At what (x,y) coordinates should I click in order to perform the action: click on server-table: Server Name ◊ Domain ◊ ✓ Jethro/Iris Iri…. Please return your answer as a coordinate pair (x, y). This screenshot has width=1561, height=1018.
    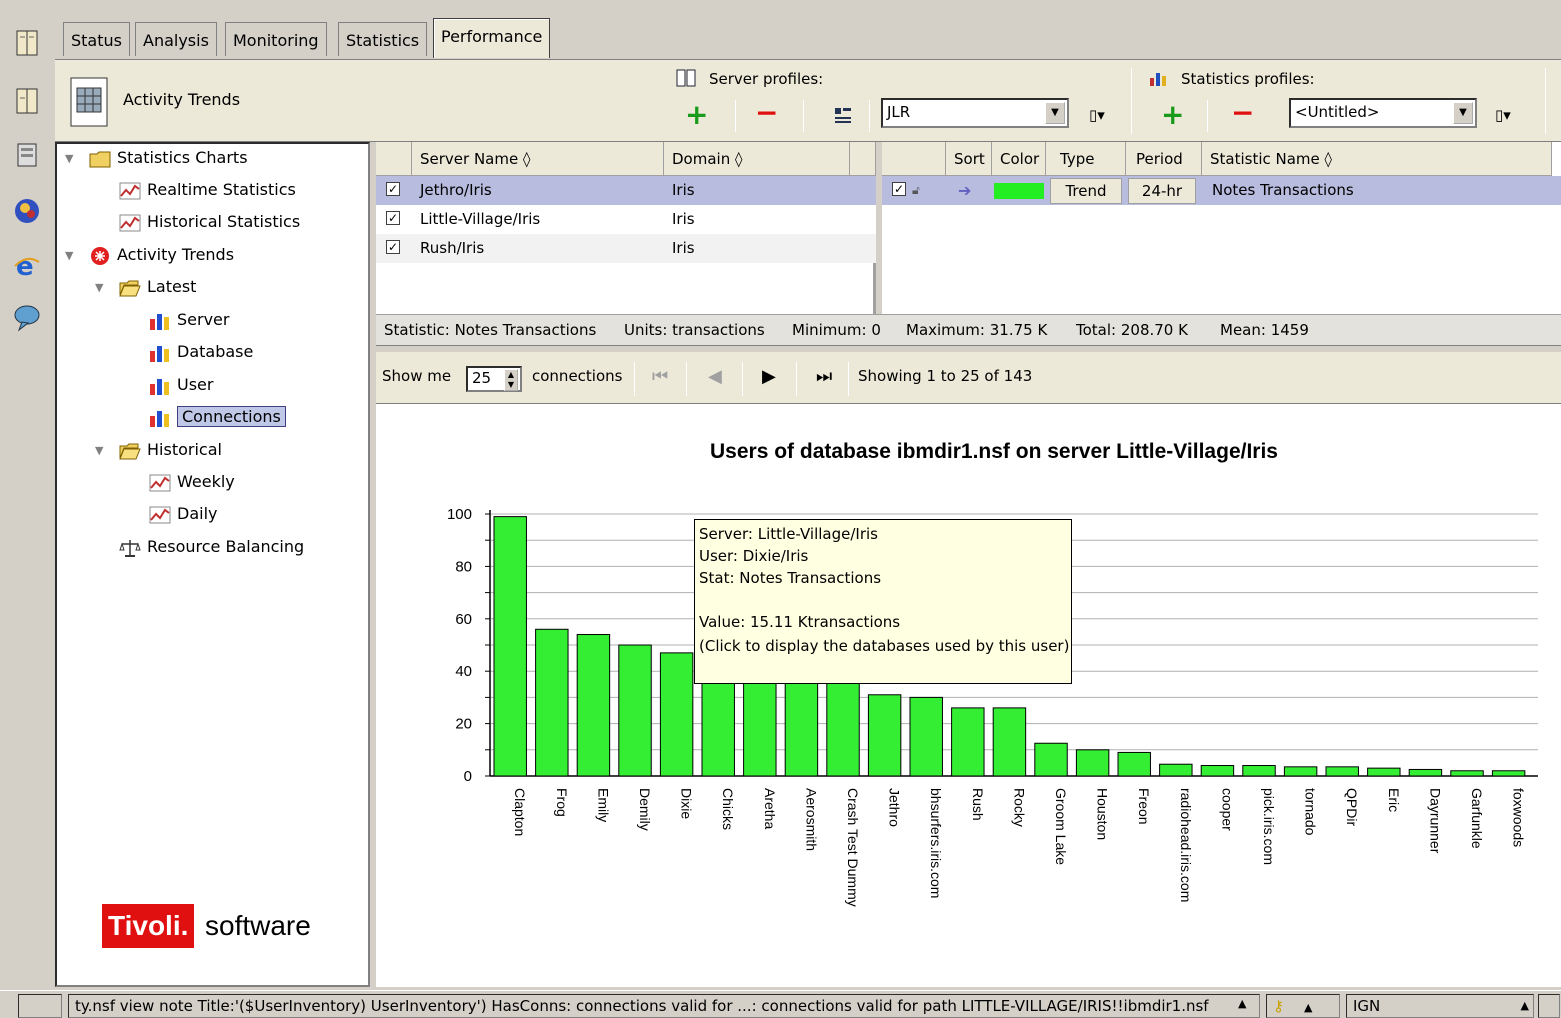
    Looking at the image, I should click on (626, 228).